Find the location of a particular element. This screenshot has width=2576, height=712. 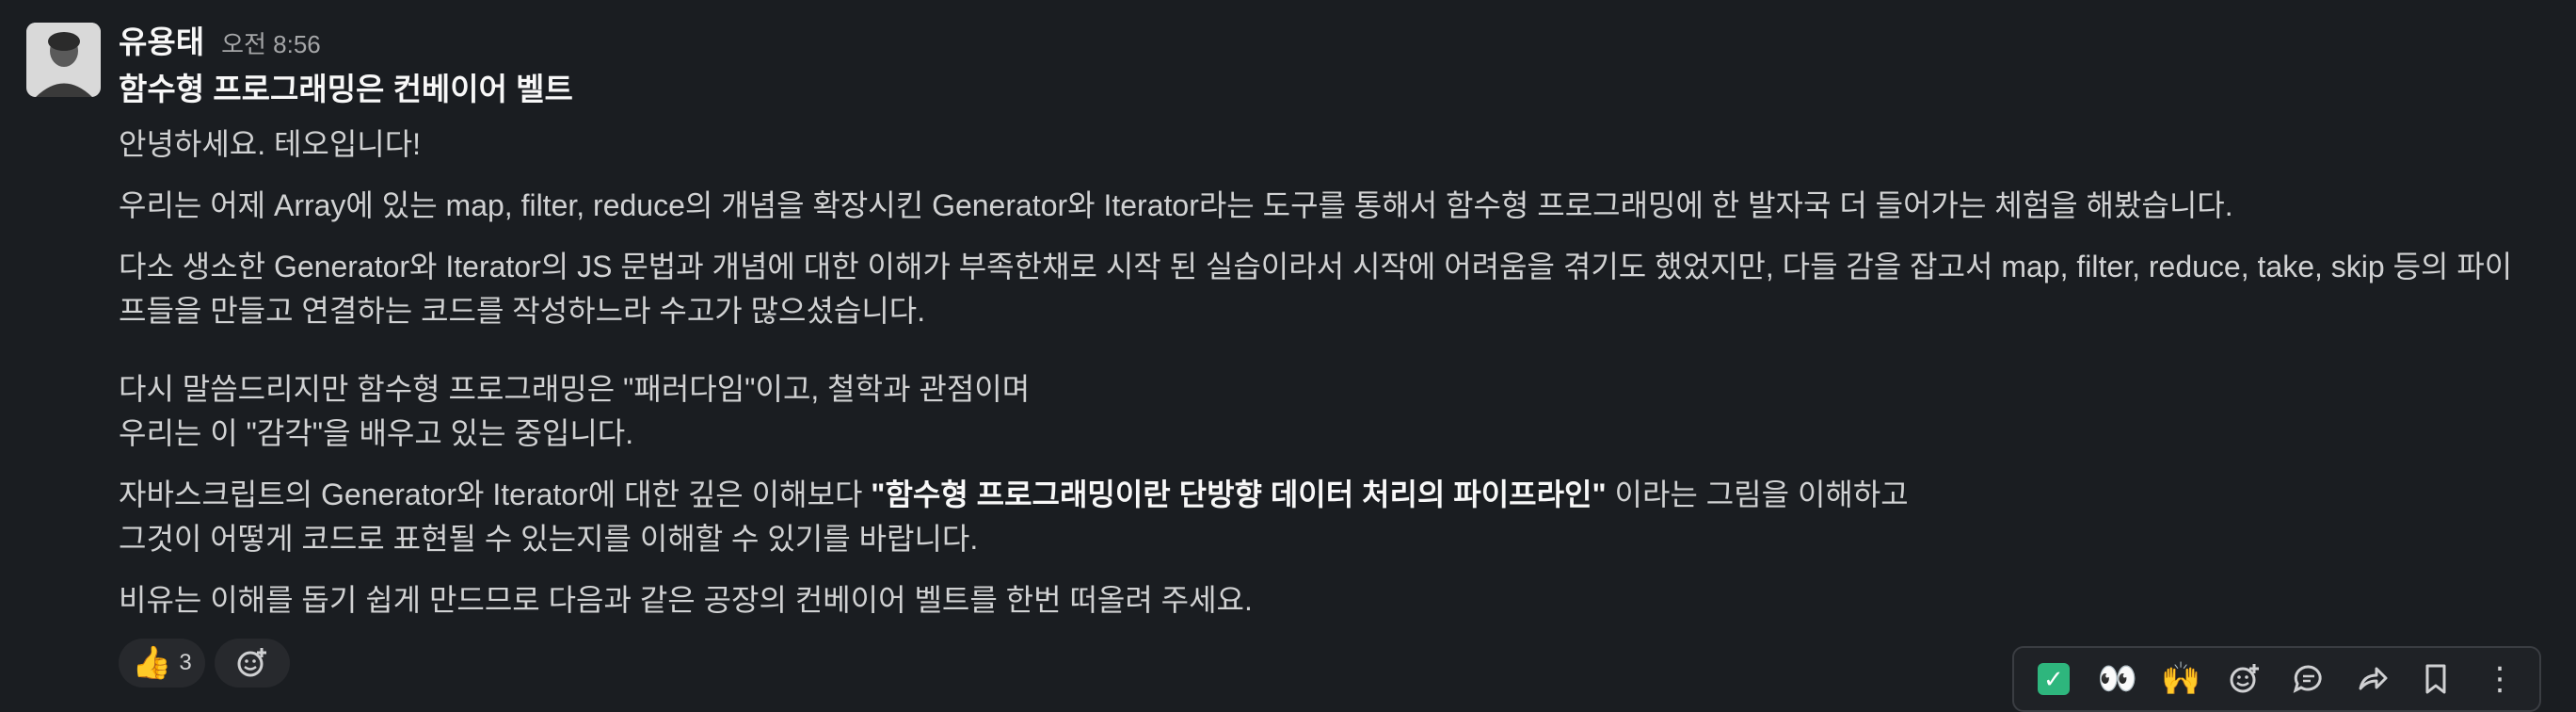

raised-hands-icon: 🙌 is located at coordinates (2181, 679).